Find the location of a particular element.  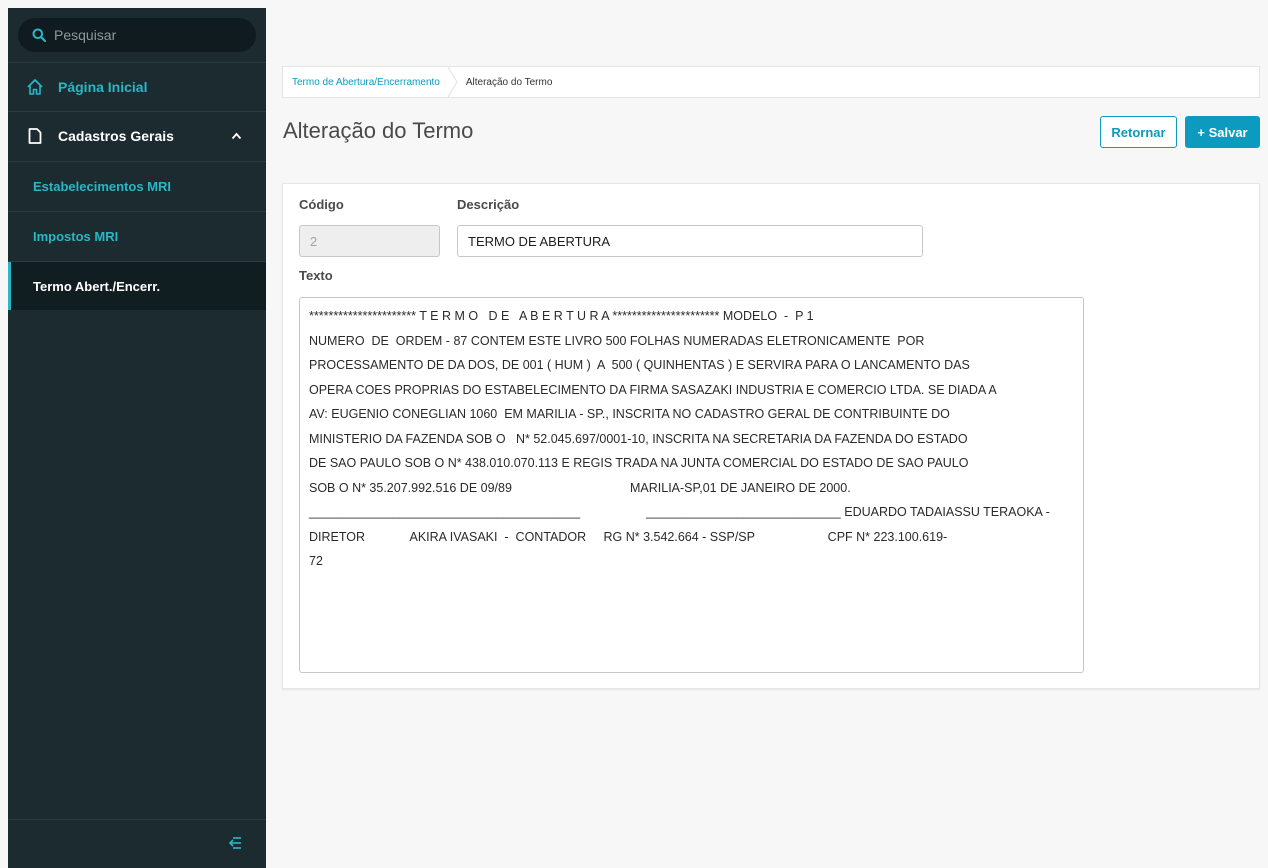

document-icon is located at coordinates (35, 136).